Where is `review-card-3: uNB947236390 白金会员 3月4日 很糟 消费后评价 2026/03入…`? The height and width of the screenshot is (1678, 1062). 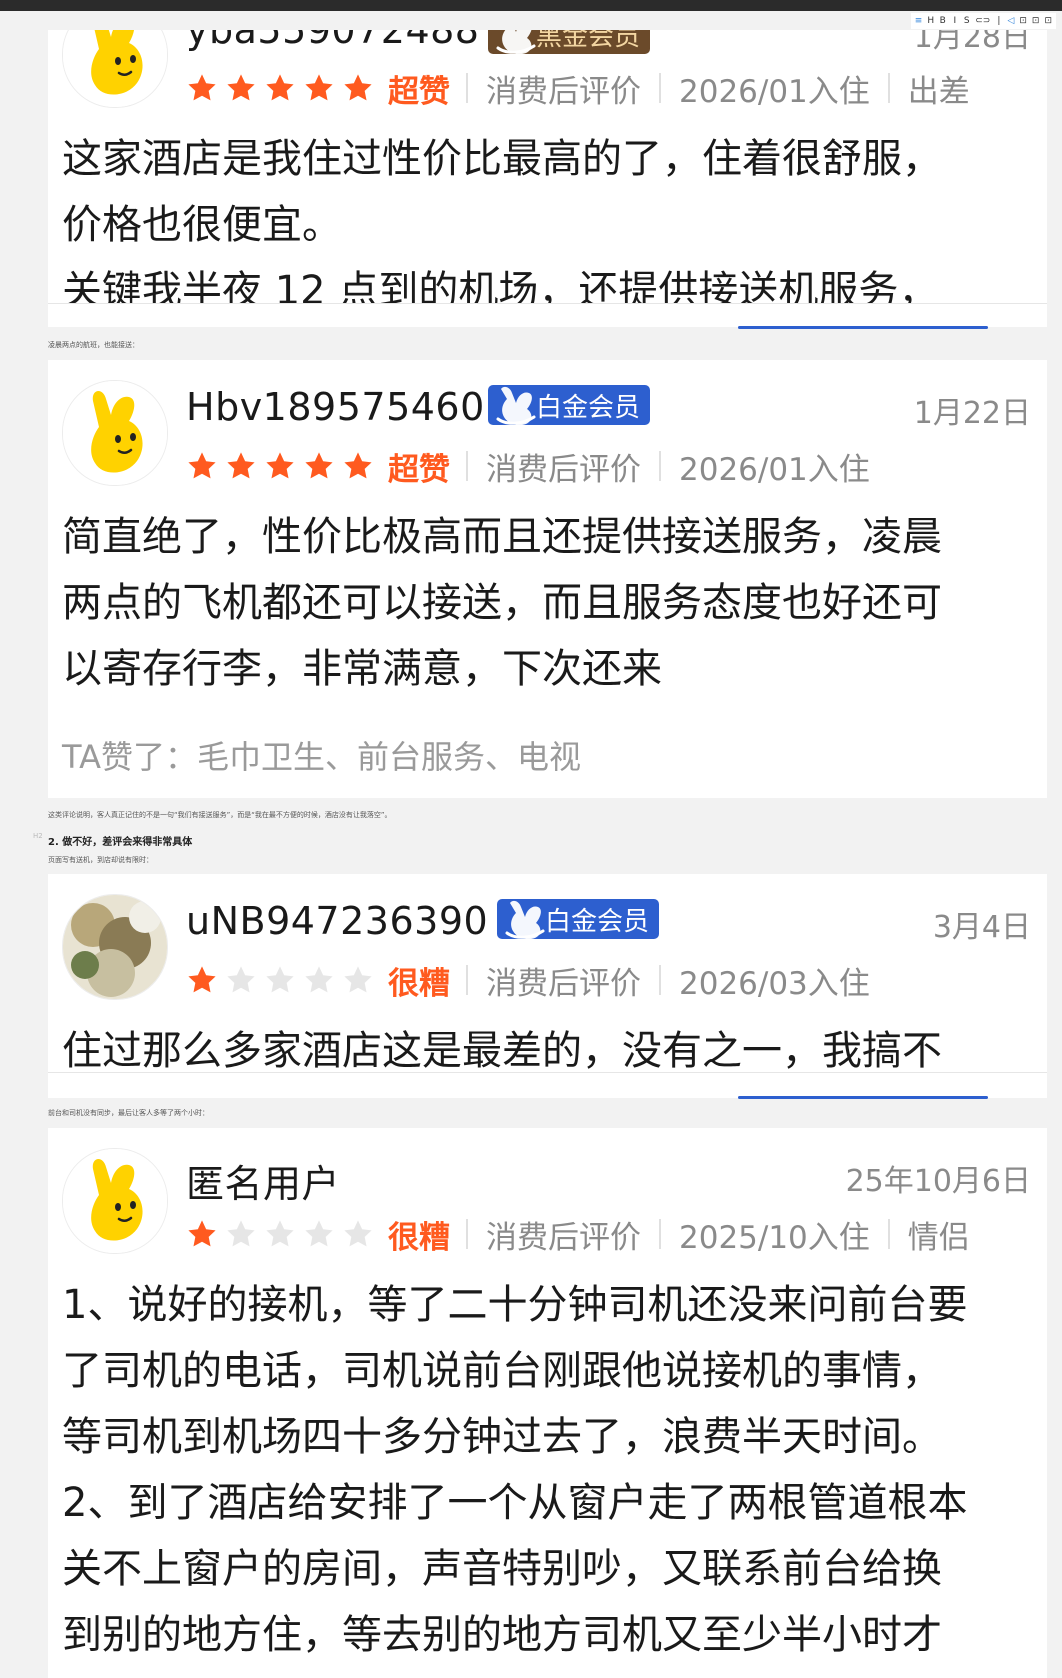 review-card-3: uNB947236390 白金会员 3月4日 很糟 消费后评价 2026/03入… is located at coordinates (547, 986).